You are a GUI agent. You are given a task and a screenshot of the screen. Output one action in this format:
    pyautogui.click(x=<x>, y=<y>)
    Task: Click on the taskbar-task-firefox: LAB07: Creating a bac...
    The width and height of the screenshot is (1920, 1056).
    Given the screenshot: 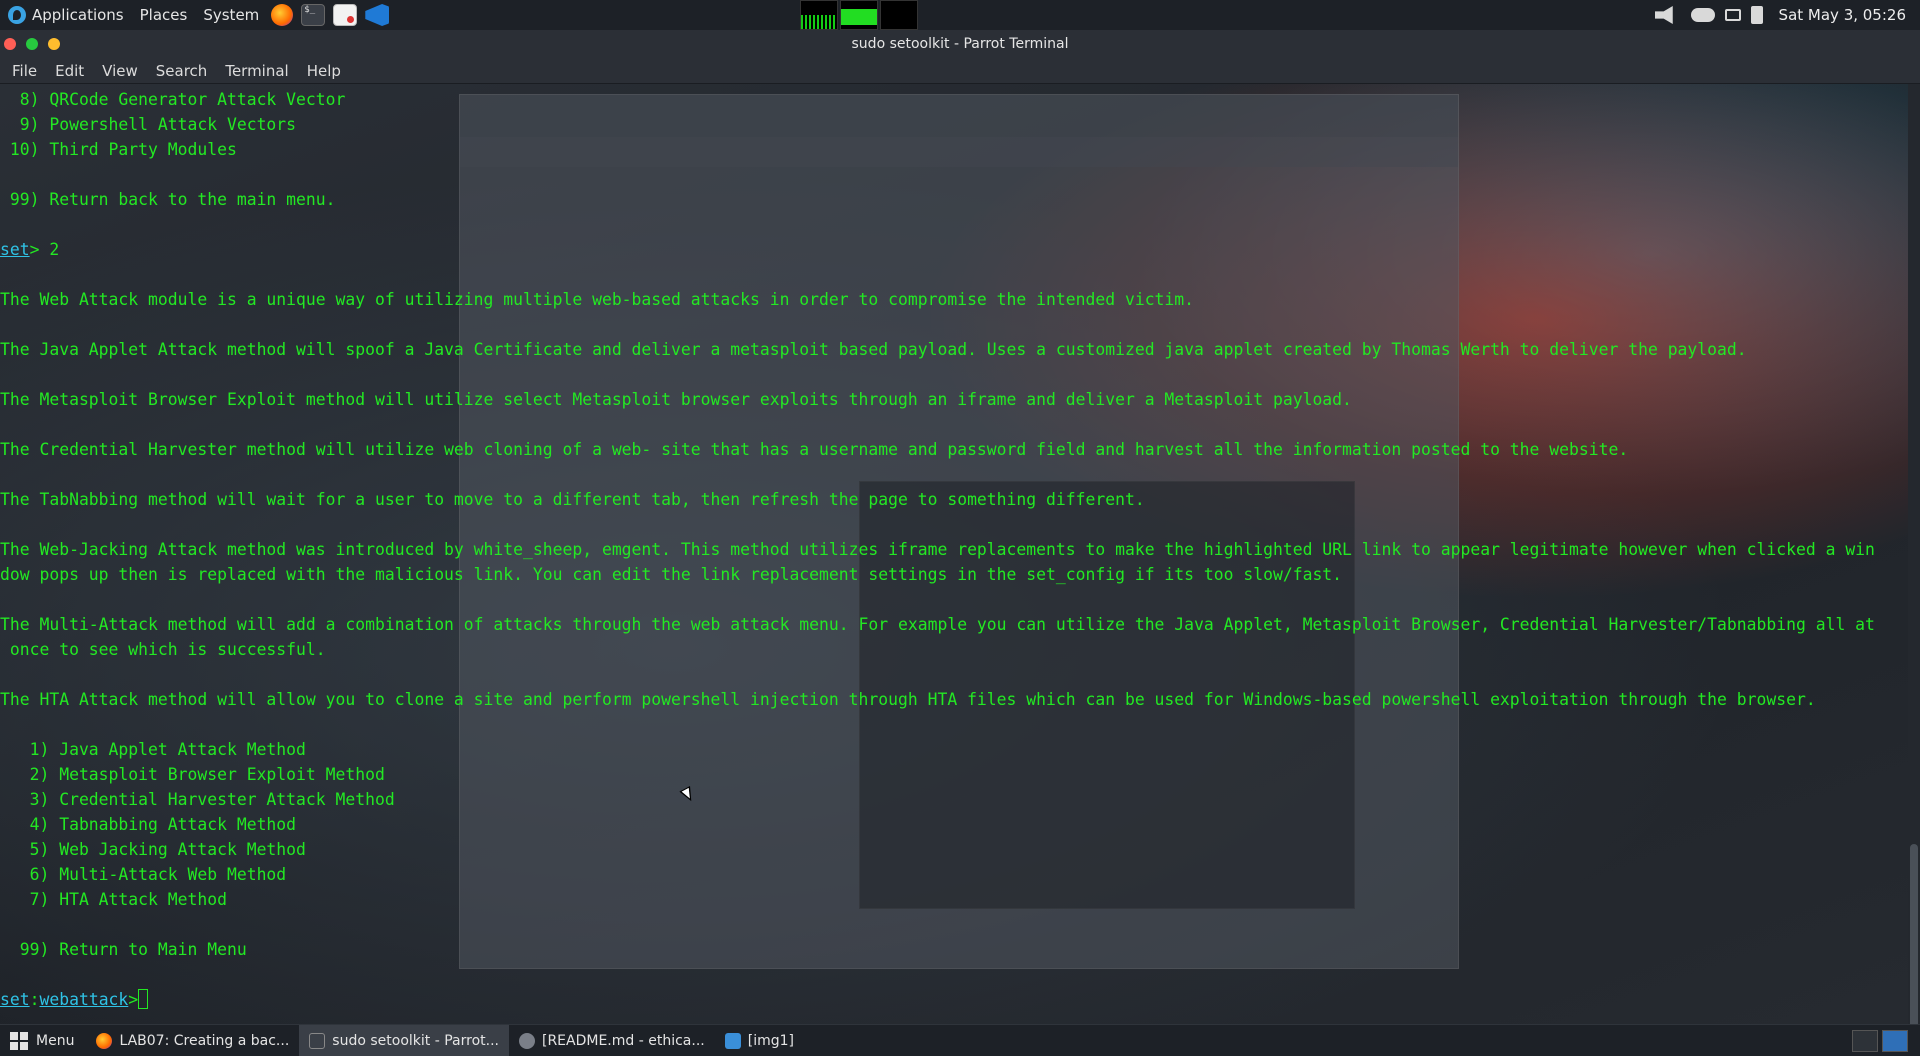 What is the action you would take?
    pyautogui.click(x=192, y=1040)
    